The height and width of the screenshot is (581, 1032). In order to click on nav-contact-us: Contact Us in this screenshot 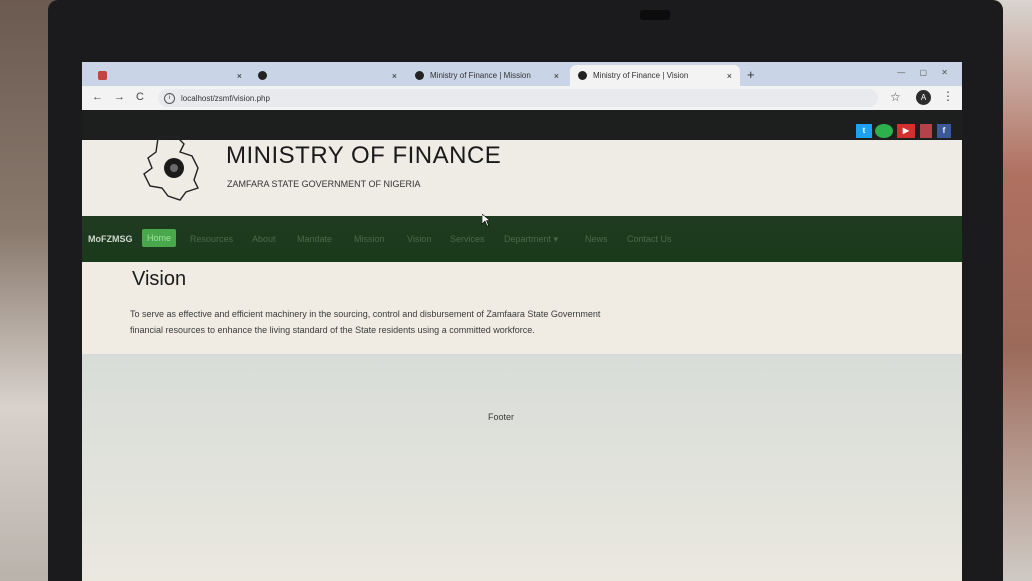, I will do `click(649, 239)`.